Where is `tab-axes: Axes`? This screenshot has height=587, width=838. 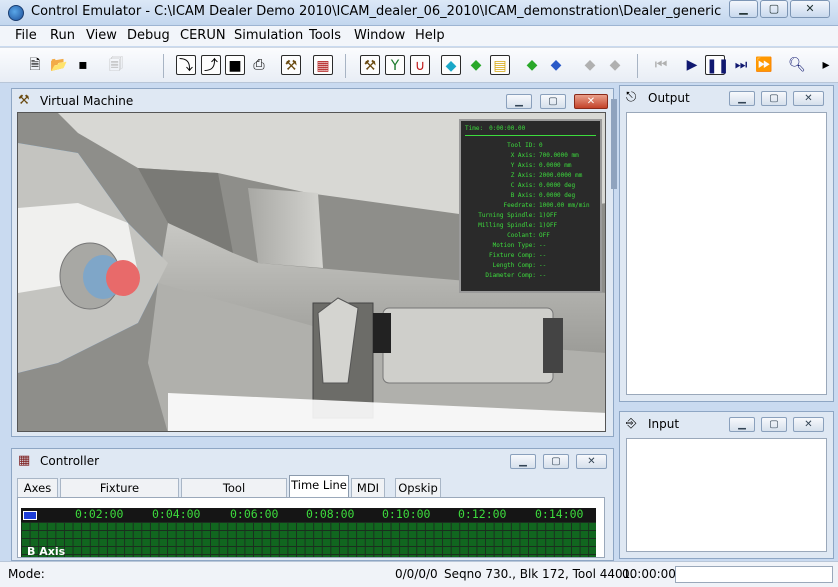 tab-axes: Axes is located at coordinates (37, 487).